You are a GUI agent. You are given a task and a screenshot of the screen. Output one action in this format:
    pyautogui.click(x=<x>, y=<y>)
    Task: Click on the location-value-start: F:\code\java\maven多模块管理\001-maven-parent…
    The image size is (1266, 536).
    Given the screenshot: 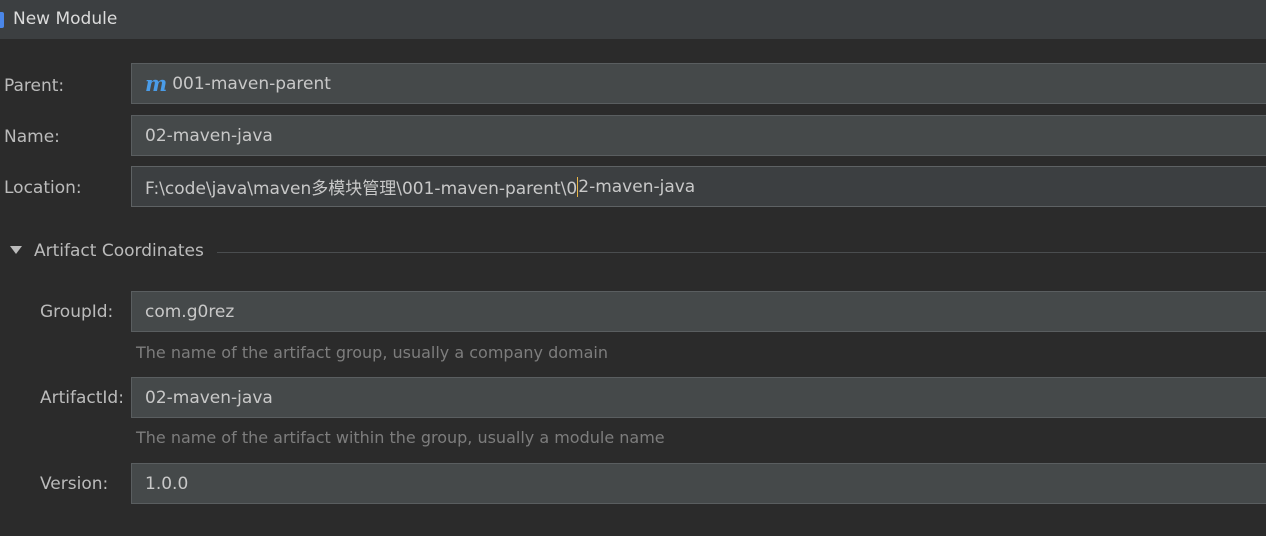 What is the action you would take?
    pyautogui.click(x=361, y=189)
    